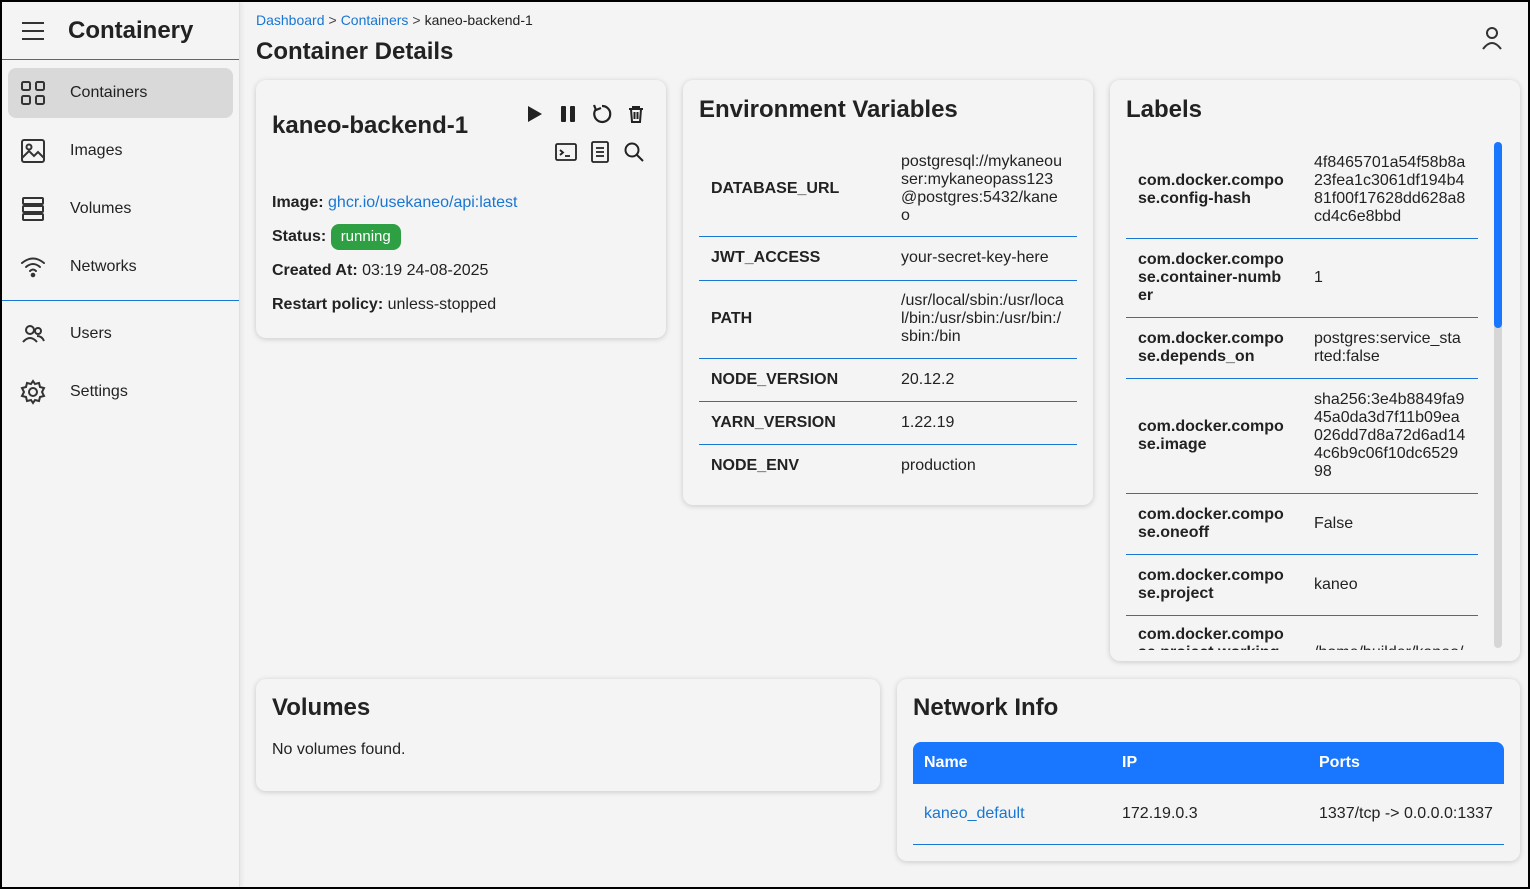 This screenshot has height=889, width=1530. I want to click on image-label: Image:, so click(298, 202).